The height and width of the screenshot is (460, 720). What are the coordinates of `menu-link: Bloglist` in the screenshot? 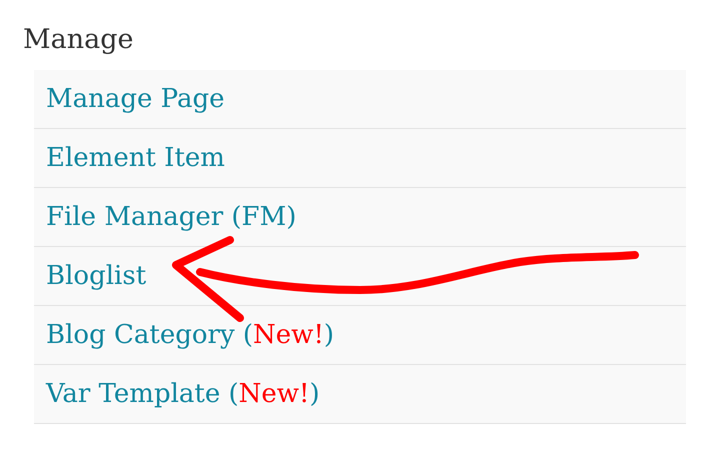 It's located at (96, 276).